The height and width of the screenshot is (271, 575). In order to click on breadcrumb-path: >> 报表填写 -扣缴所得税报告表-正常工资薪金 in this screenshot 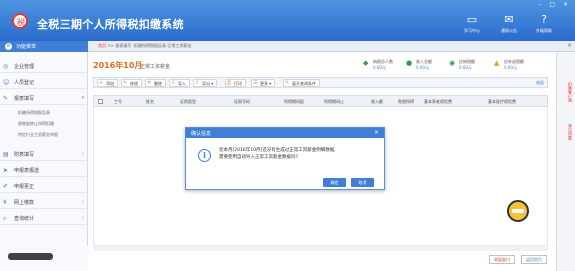, I will do `click(149, 45)`.